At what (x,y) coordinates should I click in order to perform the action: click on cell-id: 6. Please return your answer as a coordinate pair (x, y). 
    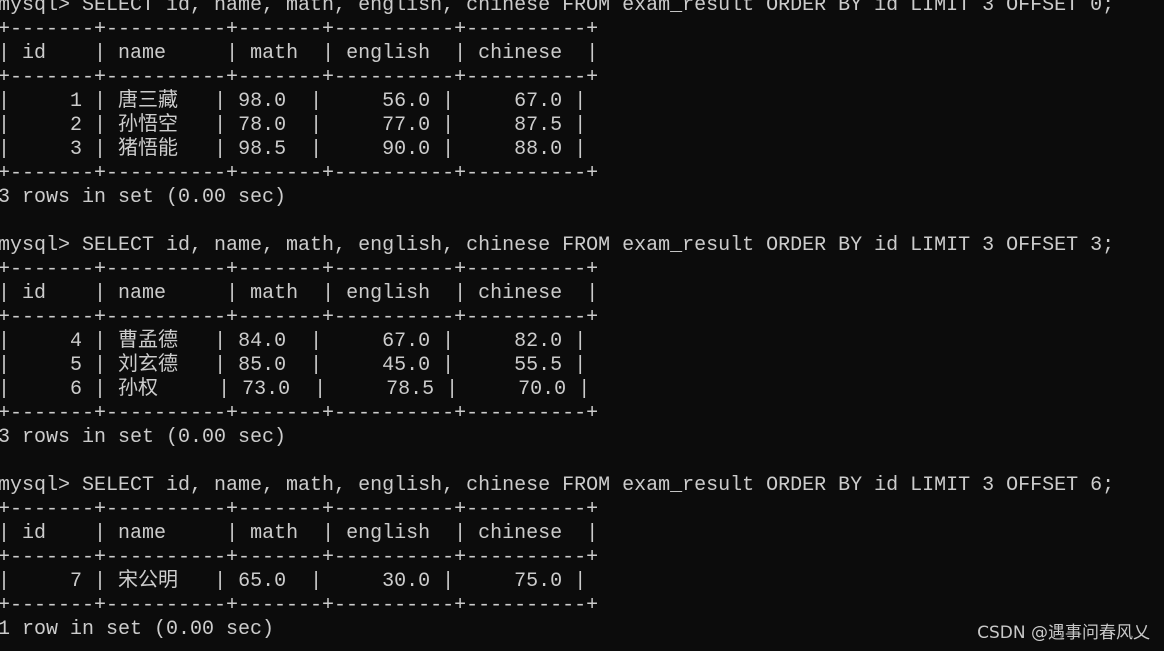
    Looking at the image, I should click on (52, 389).